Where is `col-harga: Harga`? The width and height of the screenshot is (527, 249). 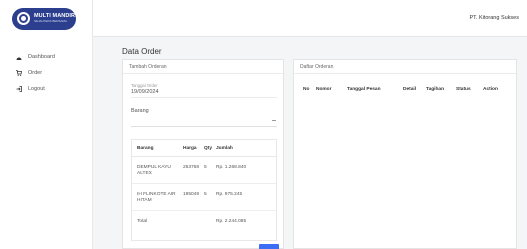
col-harga: Harga is located at coordinates (190, 148).